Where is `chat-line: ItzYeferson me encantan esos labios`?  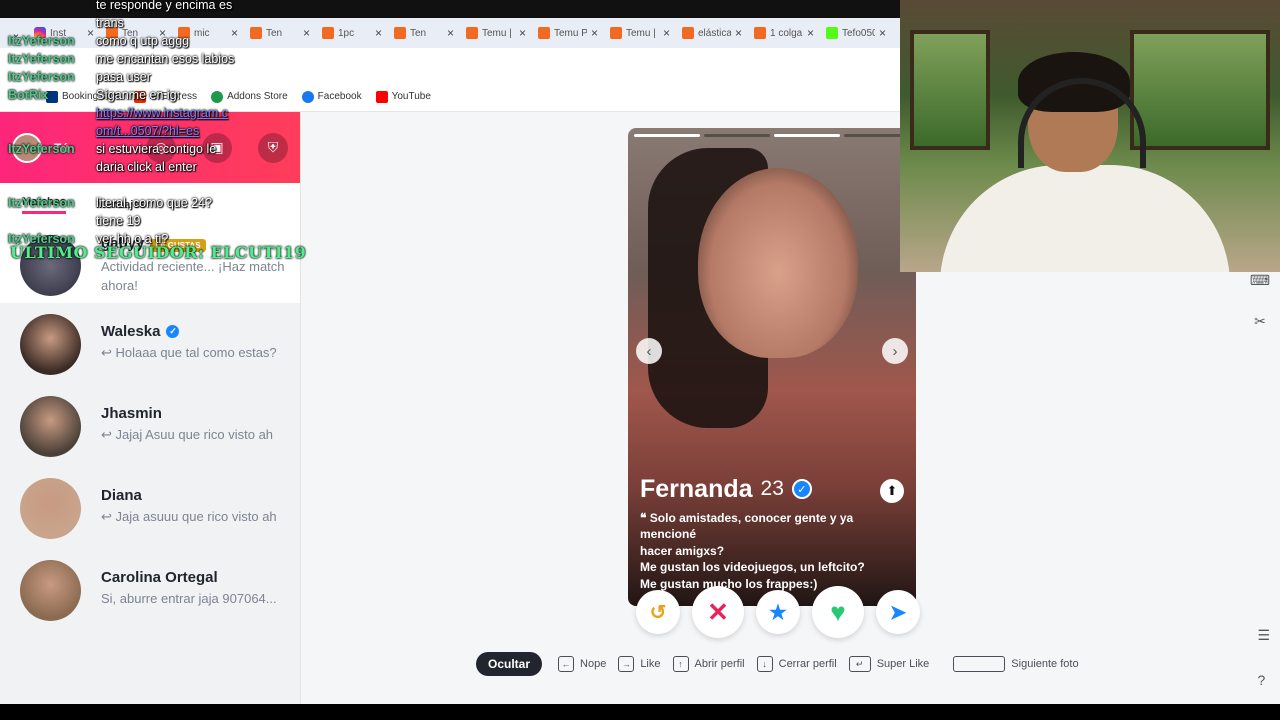
chat-line: ItzYeferson me encantan esos labios is located at coordinates (158, 59).